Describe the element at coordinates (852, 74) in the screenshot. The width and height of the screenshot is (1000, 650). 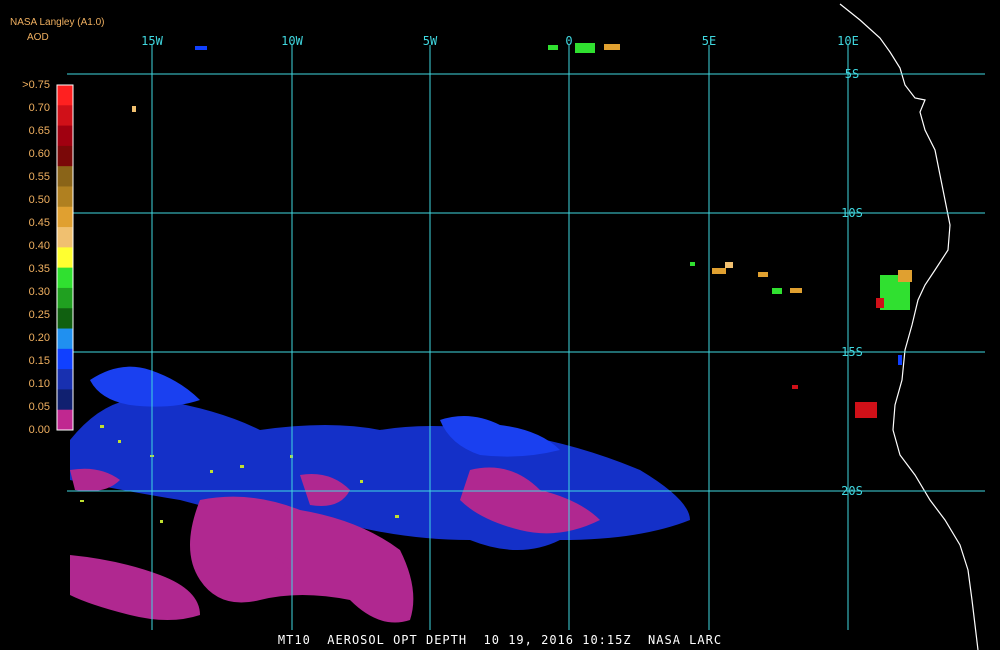
I see `latitude-label: 5S` at that location.